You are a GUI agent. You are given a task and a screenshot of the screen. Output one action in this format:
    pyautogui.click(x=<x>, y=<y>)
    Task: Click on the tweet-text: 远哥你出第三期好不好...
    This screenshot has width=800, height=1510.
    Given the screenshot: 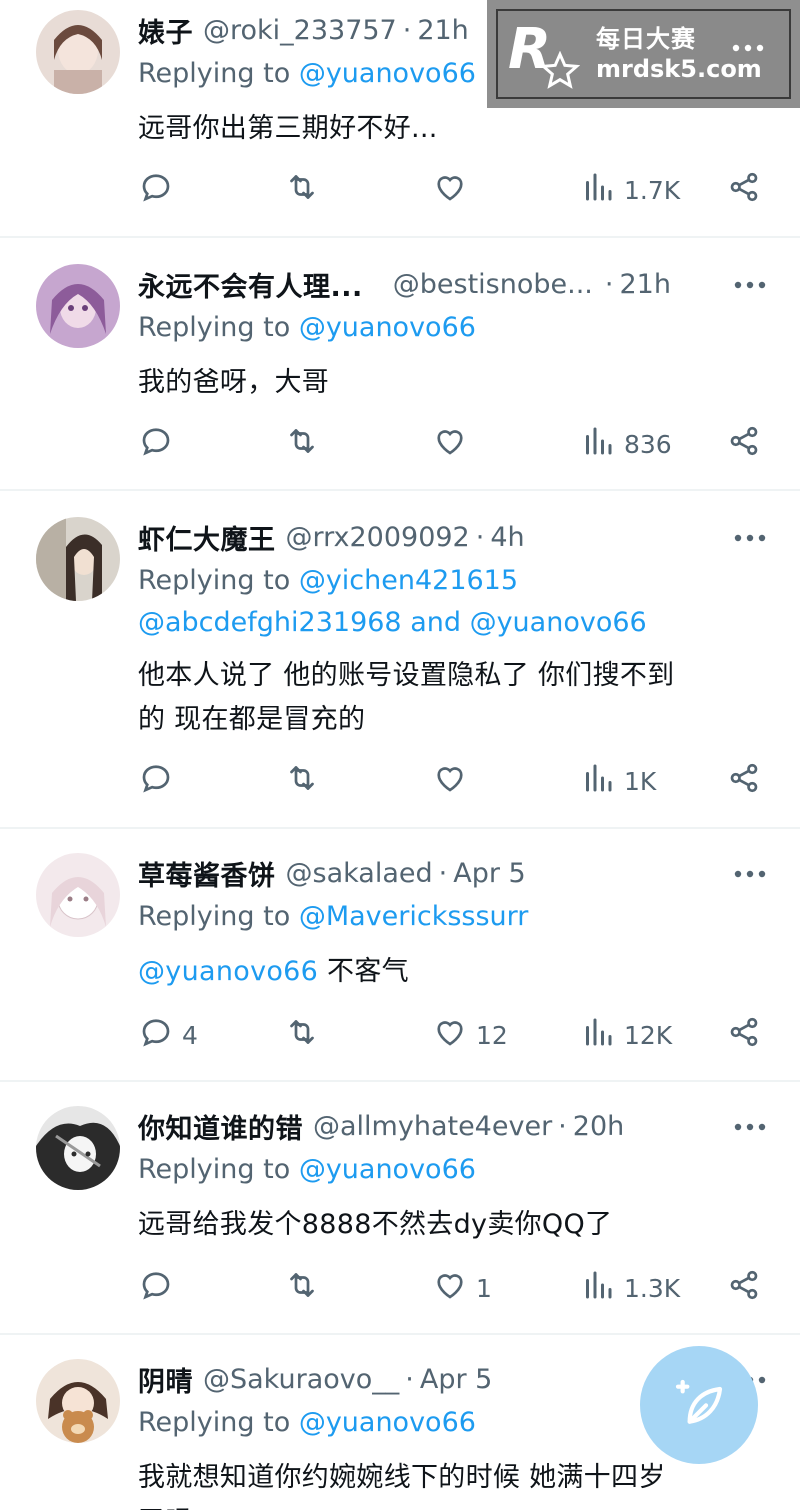 What is the action you would take?
    pyautogui.click(x=288, y=128)
    